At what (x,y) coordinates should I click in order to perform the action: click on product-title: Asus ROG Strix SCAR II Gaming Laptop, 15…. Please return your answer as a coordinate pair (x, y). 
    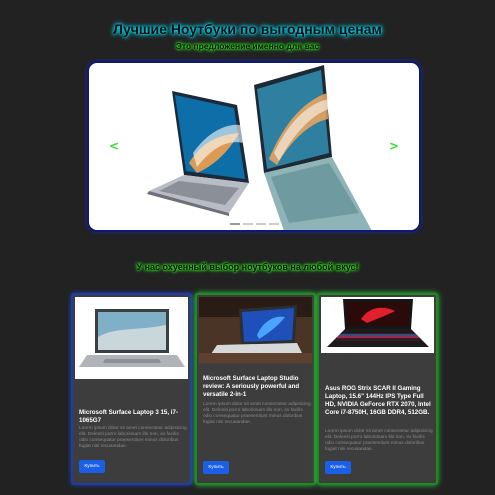
    Looking at the image, I should click on (378, 400).